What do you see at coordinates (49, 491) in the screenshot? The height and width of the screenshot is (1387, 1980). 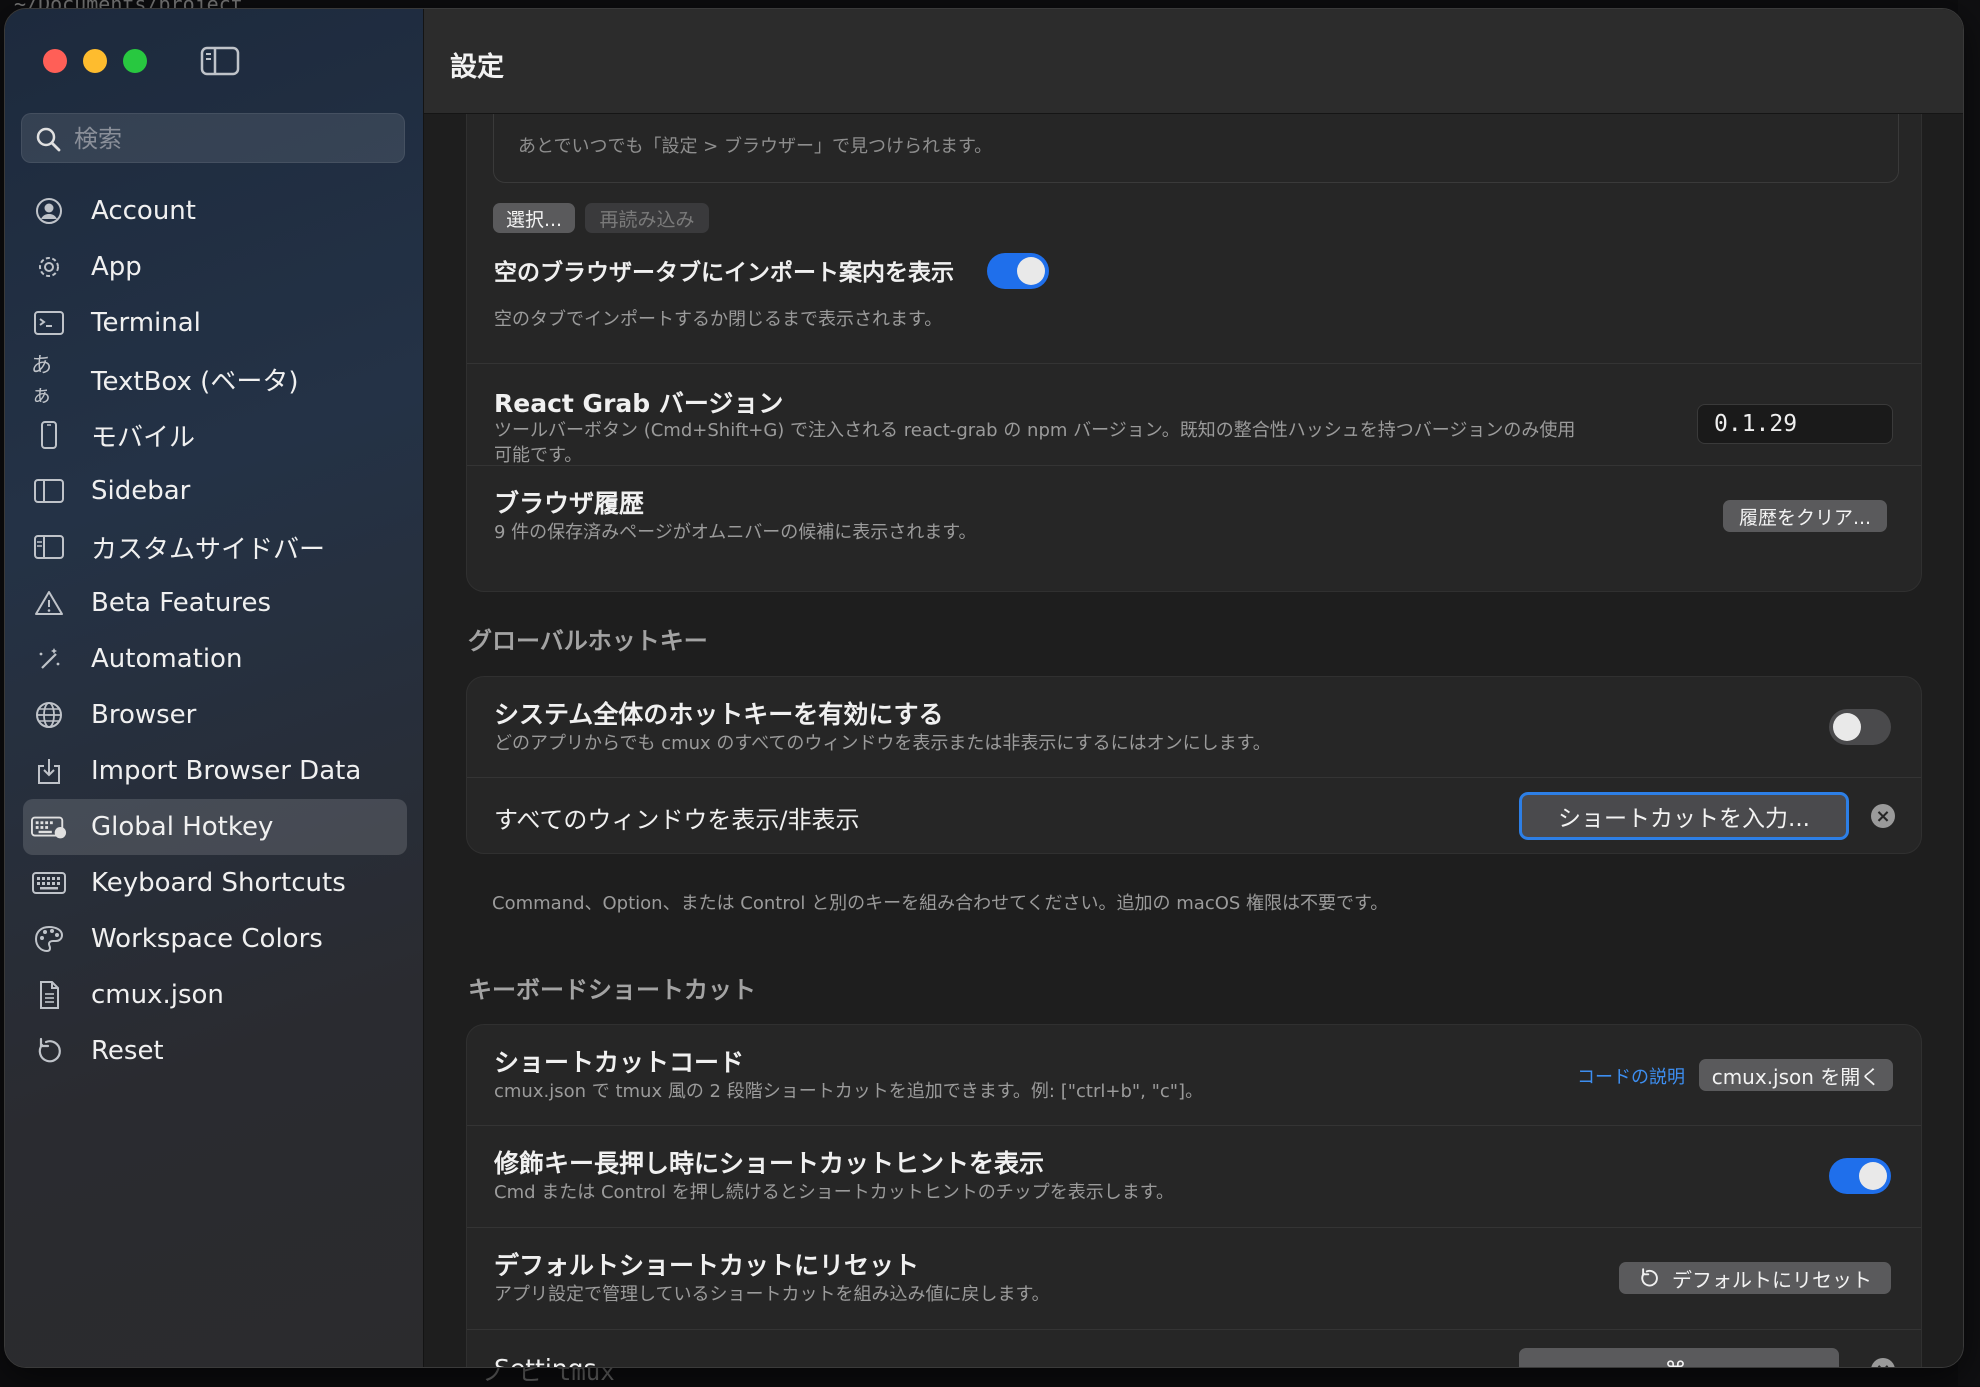 I see `sidebar-icon` at bounding box center [49, 491].